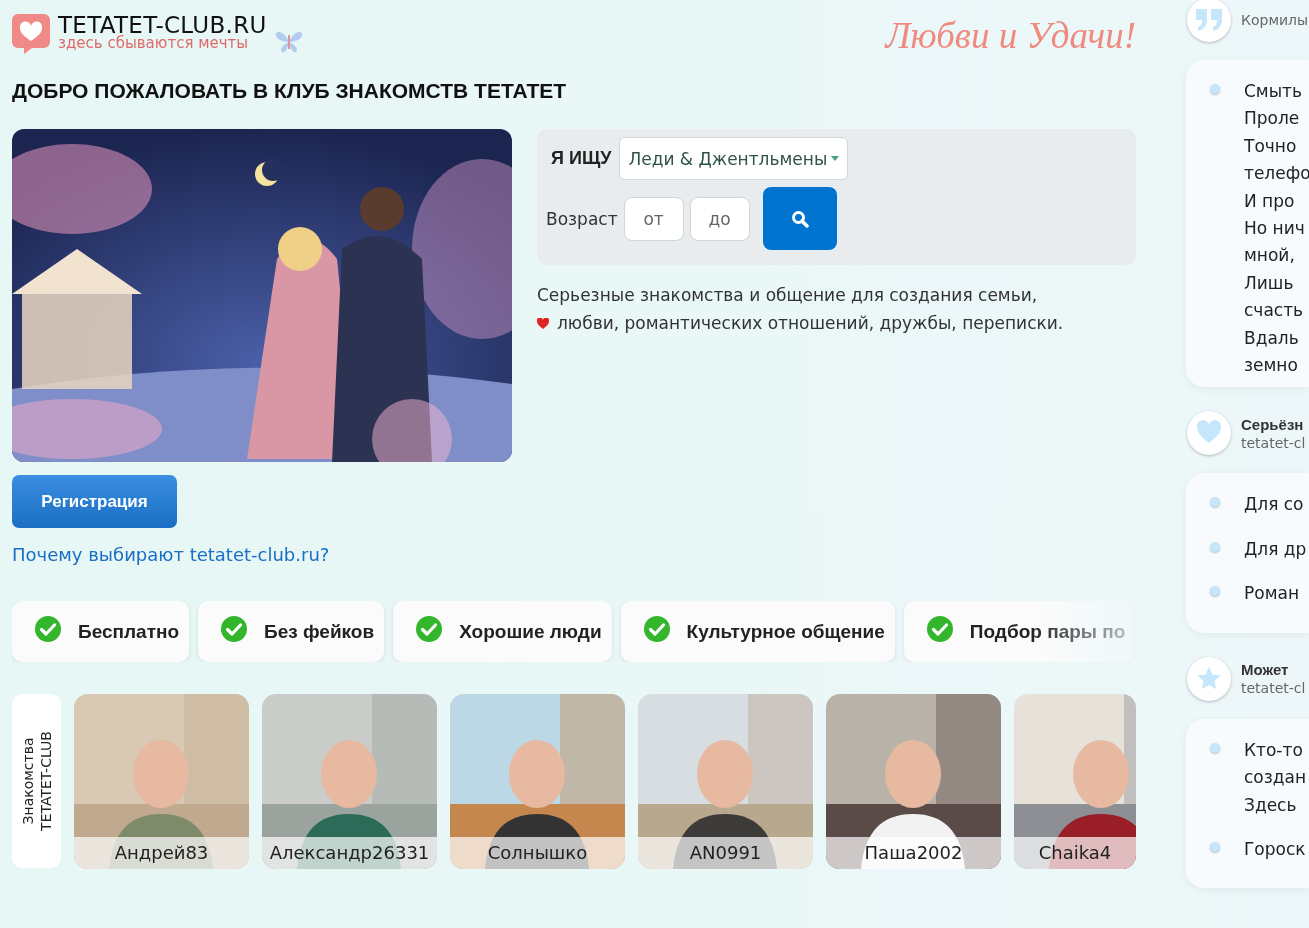 The width and height of the screenshot is (1309, 928). I want to click on poem-line: мной,, so click(1270, 256).